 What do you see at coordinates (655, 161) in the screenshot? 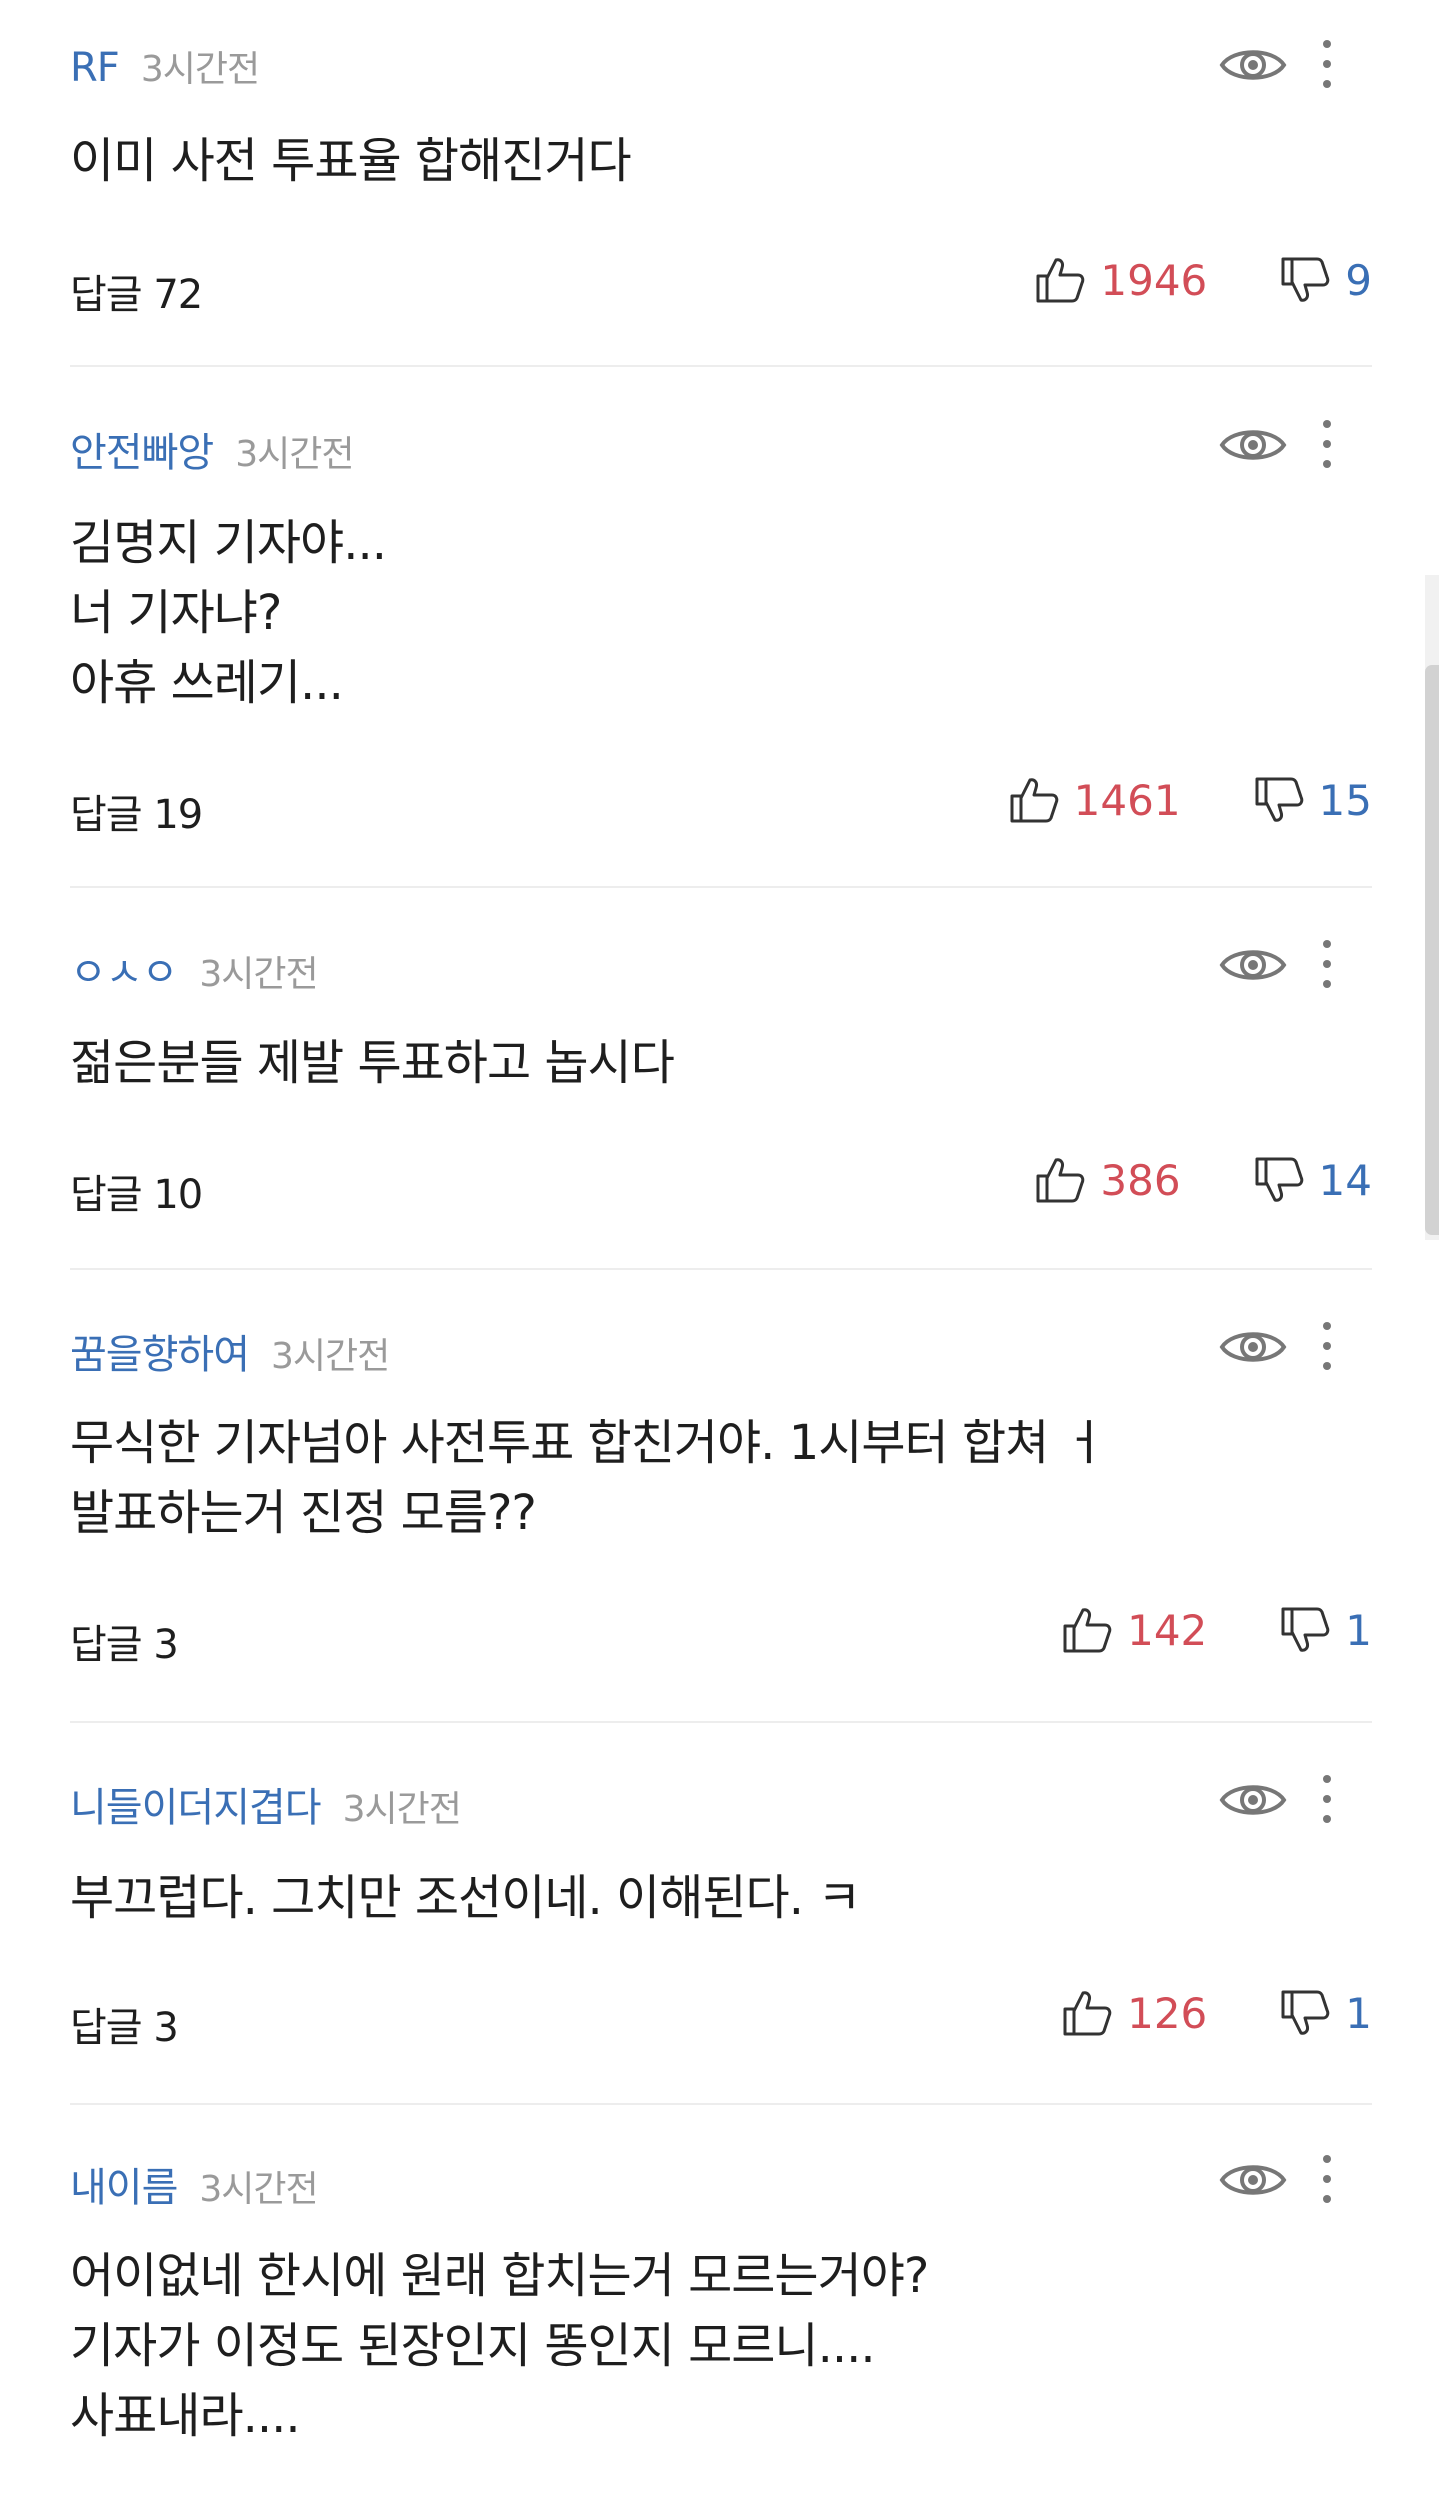
I see `comment-body: 이미 사전 투표율 합해진거다` at bounding box center [655, 161].